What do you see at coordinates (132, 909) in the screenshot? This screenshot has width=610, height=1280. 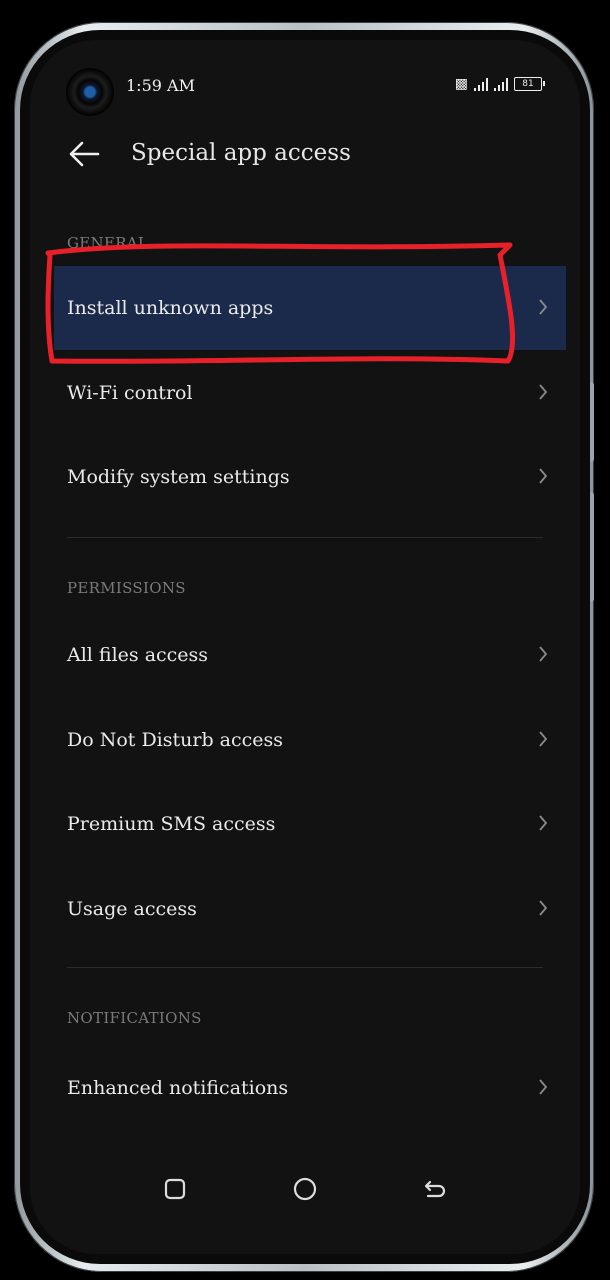 I see `row-label: Usage access` at bounding box center [132, 909].